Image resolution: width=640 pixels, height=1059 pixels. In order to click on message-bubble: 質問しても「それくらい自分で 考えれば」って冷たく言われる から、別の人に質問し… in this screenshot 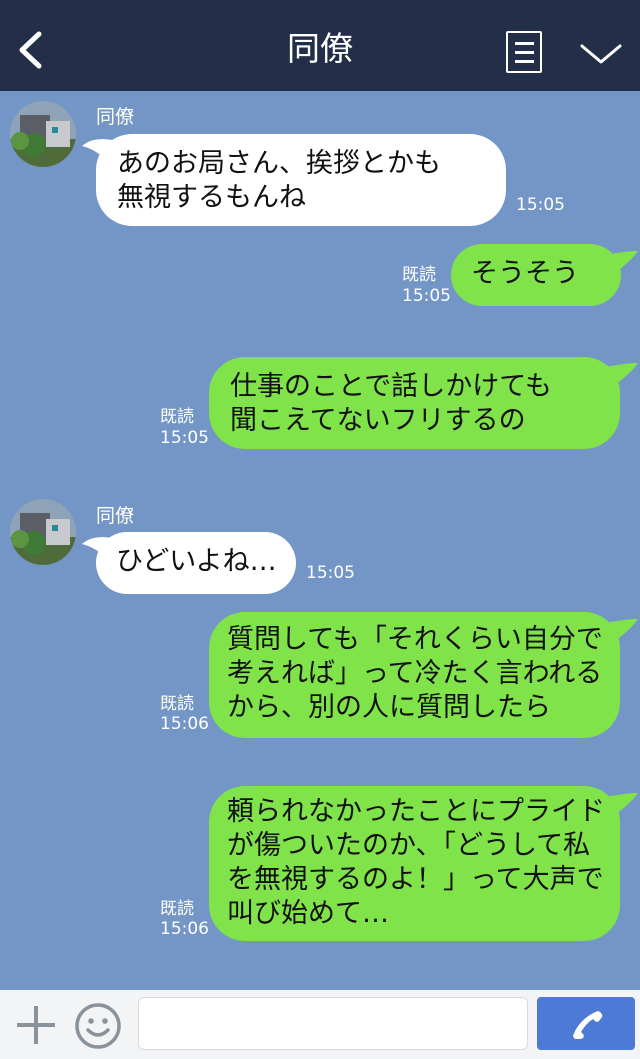, I will do `click(414, 675)`.